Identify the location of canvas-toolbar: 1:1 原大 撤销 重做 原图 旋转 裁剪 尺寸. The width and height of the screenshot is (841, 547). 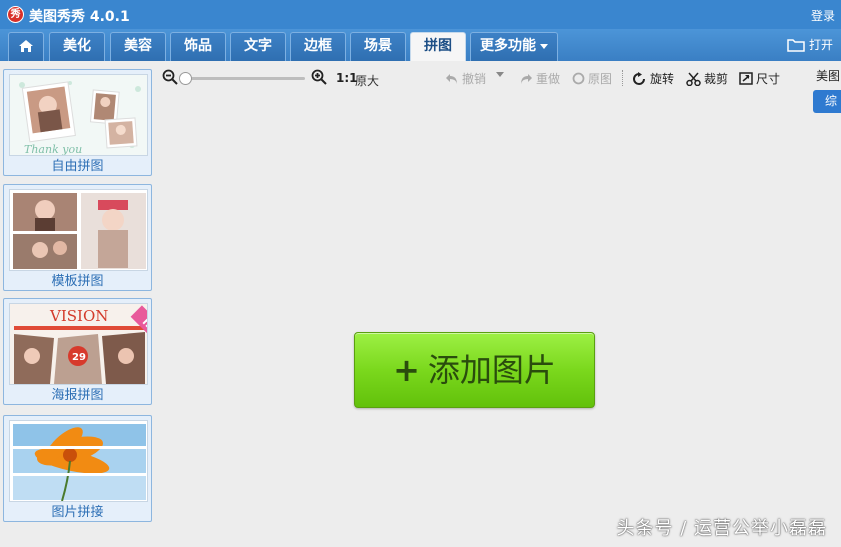
(483, 78).